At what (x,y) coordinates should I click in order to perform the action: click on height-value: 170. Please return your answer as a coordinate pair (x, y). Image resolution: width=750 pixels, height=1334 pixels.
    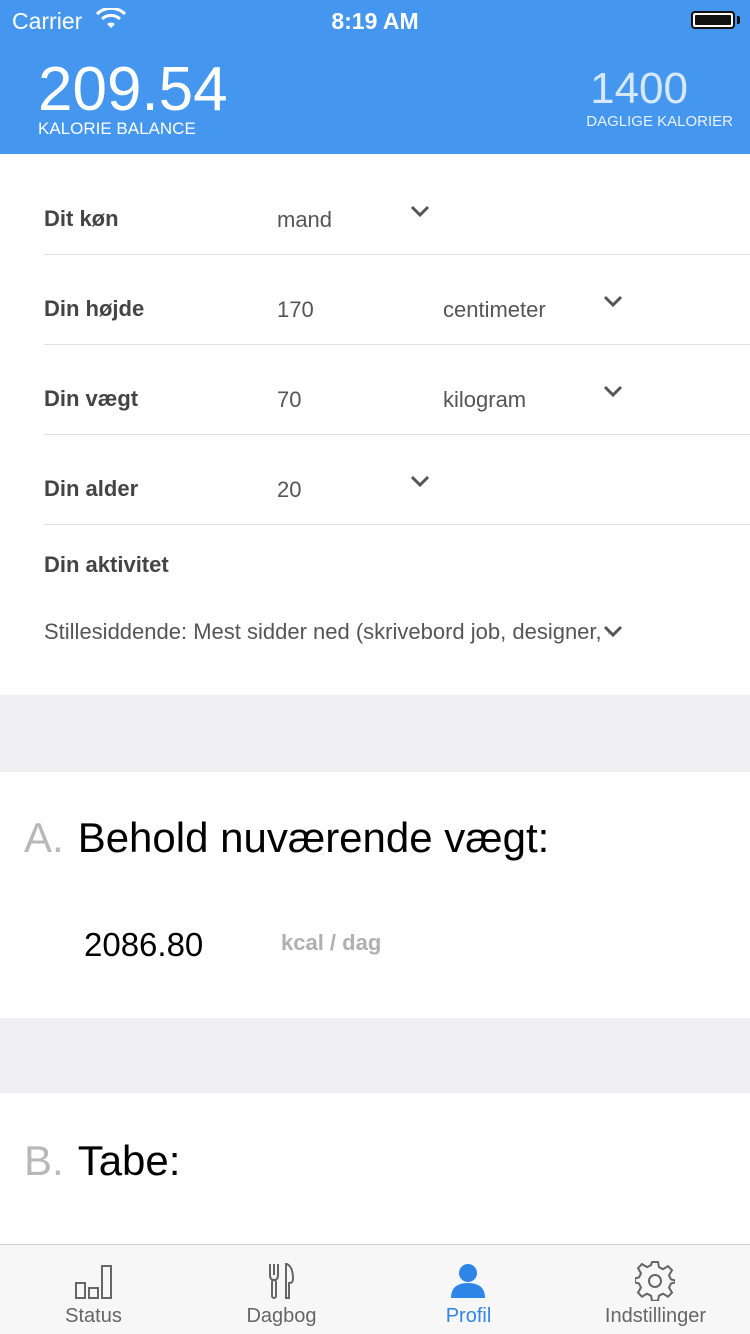
    Looking at the image, I should click on (295, 310).